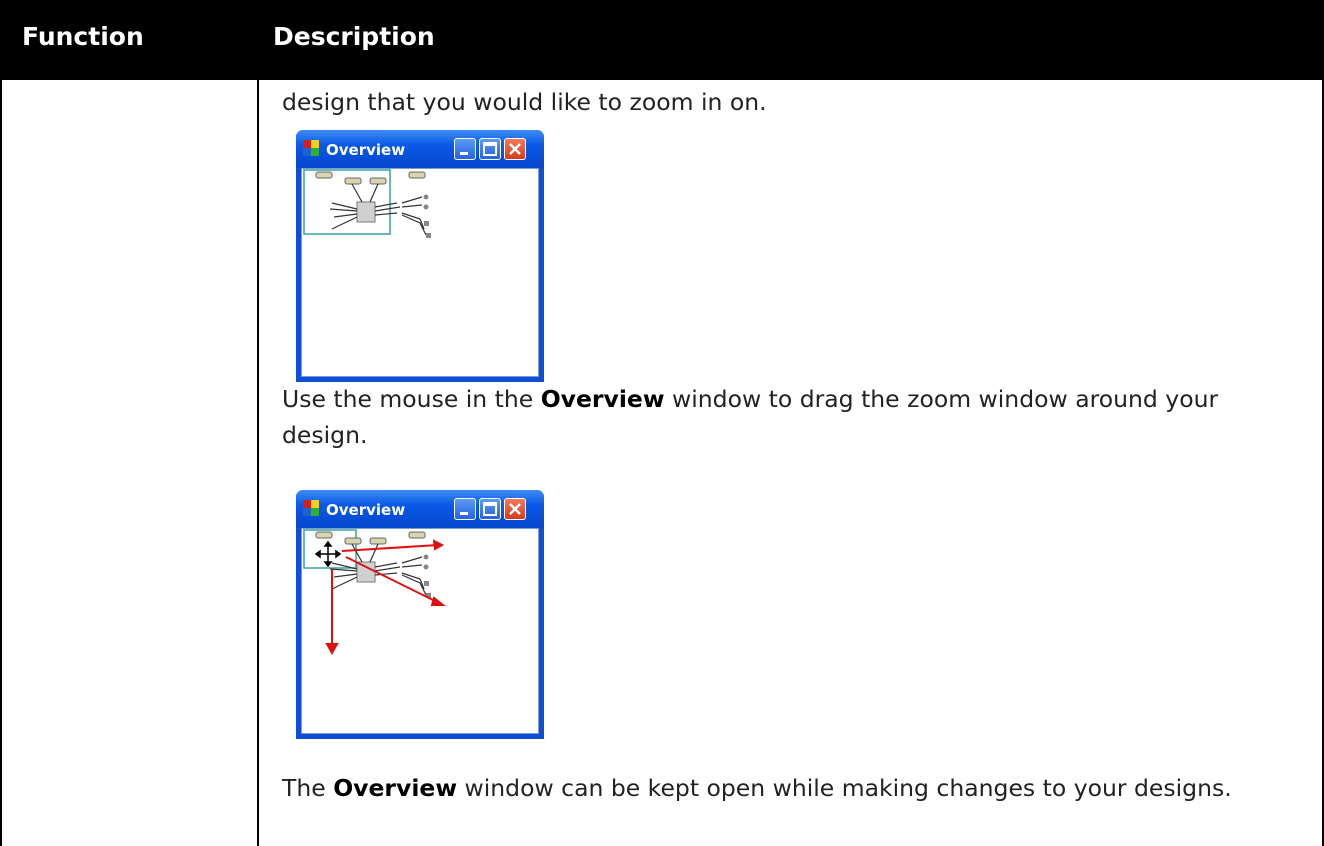 The height and width of the screenshot is (846, 1324). Describe the element at coordinates (308, 788) in the screenshot. I see `paragraph-3-text-before: The` at that location.